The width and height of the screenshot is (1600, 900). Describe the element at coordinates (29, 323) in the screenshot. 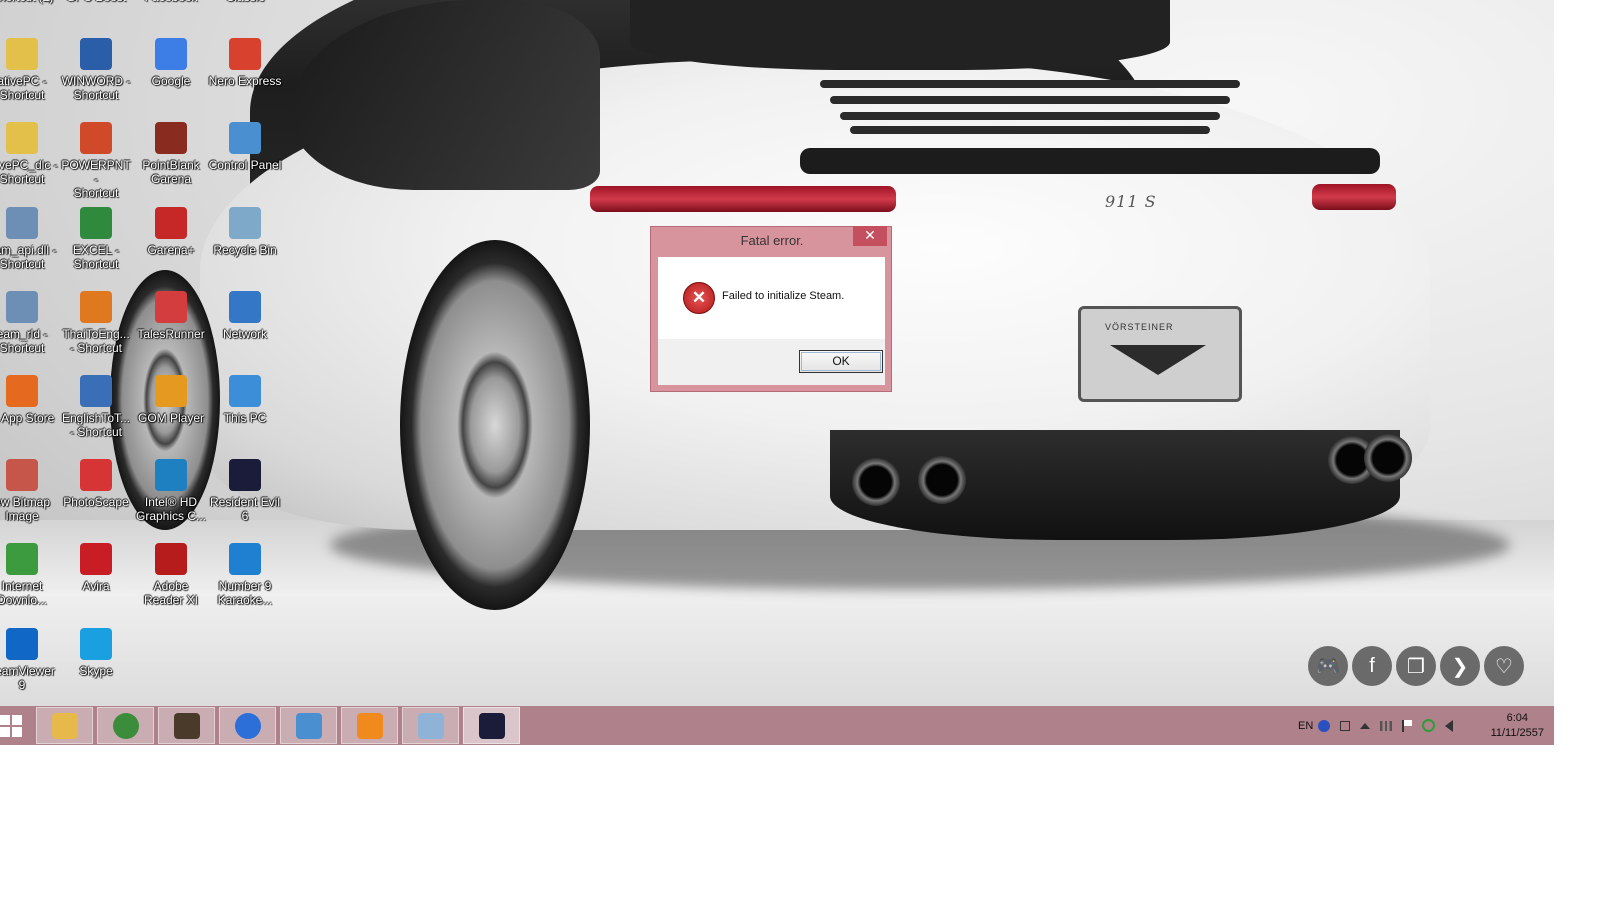

I see `desktop-icon: eam_rld - Shortcut` at that location.